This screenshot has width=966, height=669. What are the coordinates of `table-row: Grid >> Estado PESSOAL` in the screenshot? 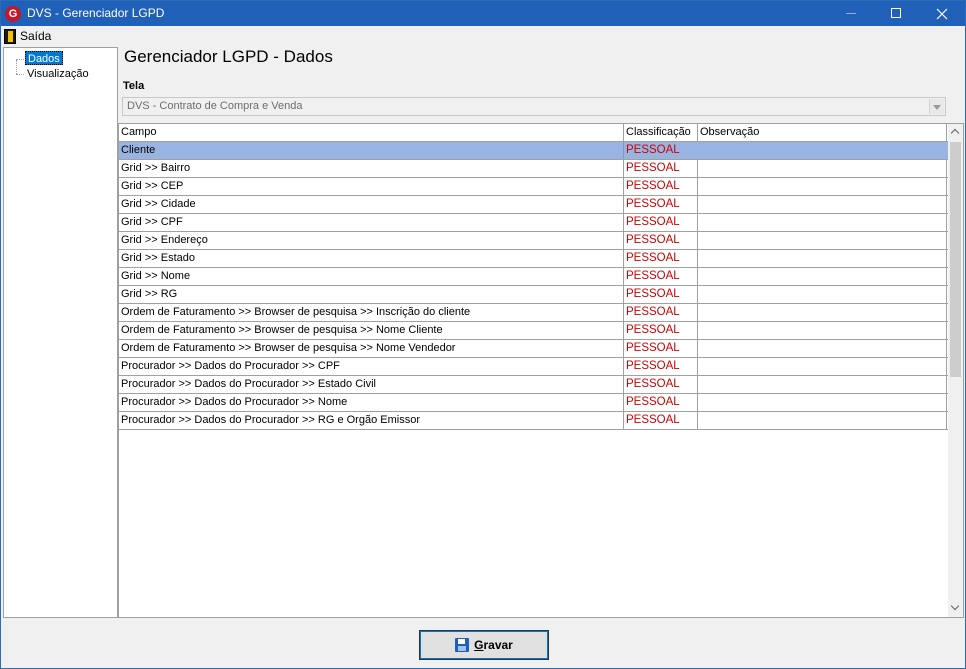 It's located at (533, 259).